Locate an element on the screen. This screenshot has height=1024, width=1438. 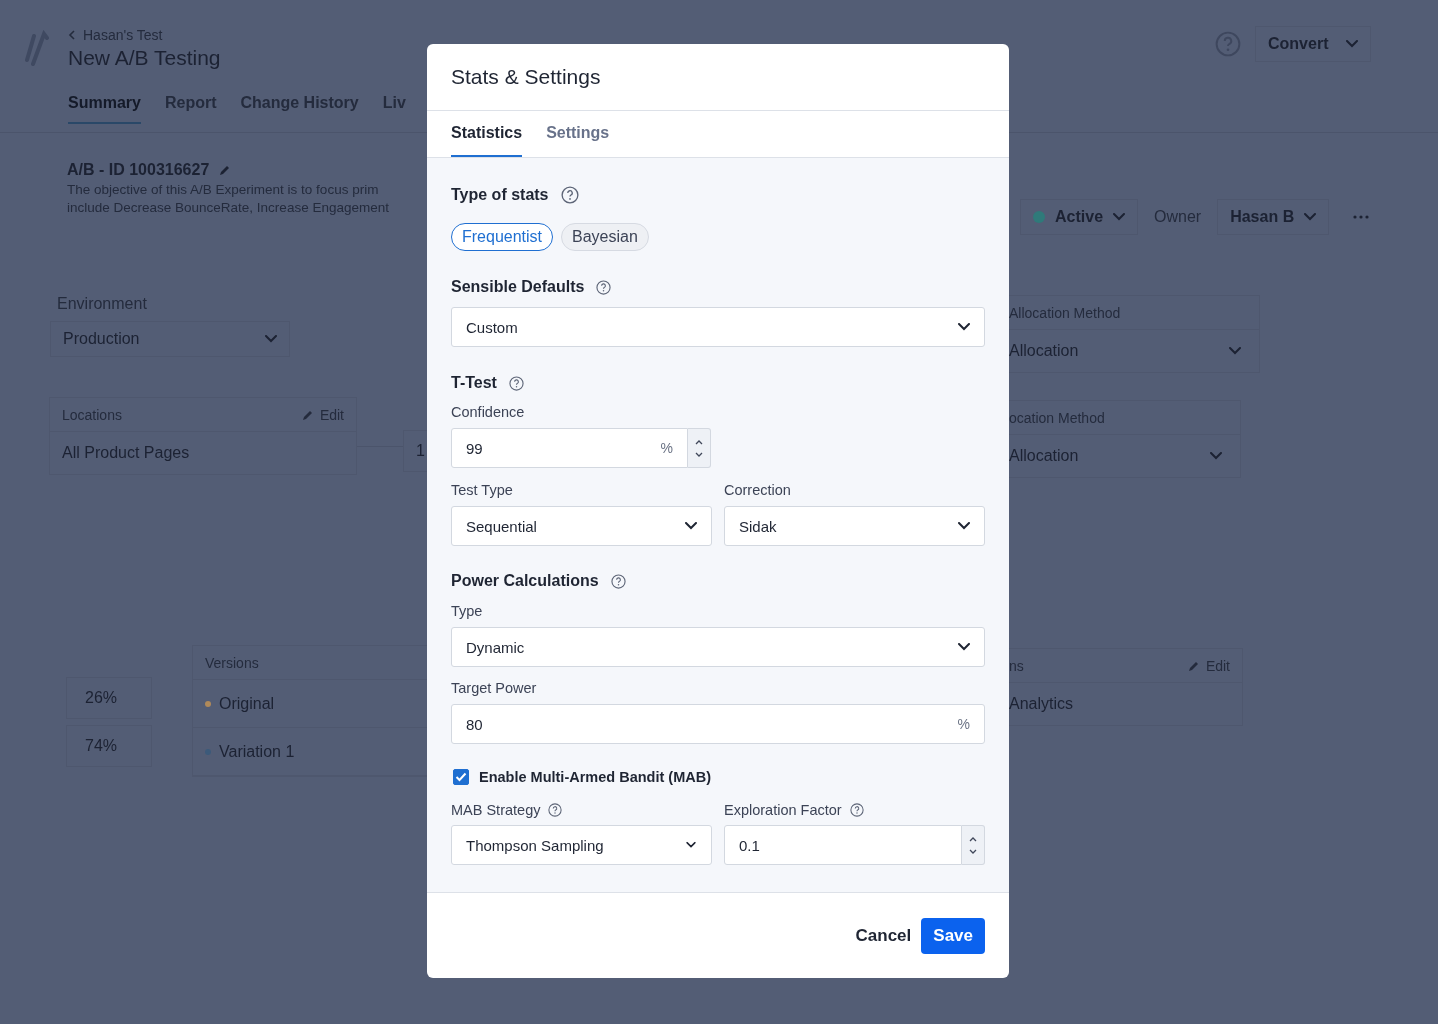
section-heading: Power Calculations is located at coordinates (525, 581).